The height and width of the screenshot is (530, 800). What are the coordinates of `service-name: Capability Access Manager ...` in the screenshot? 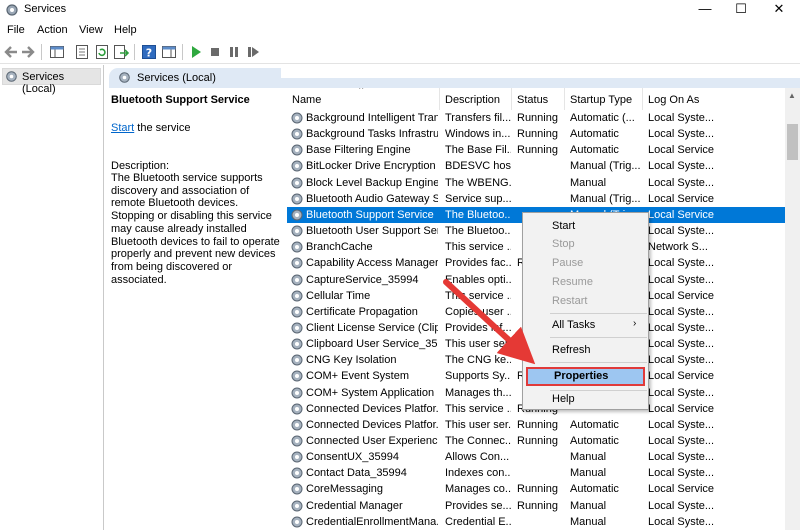 It's located at (372, 263).